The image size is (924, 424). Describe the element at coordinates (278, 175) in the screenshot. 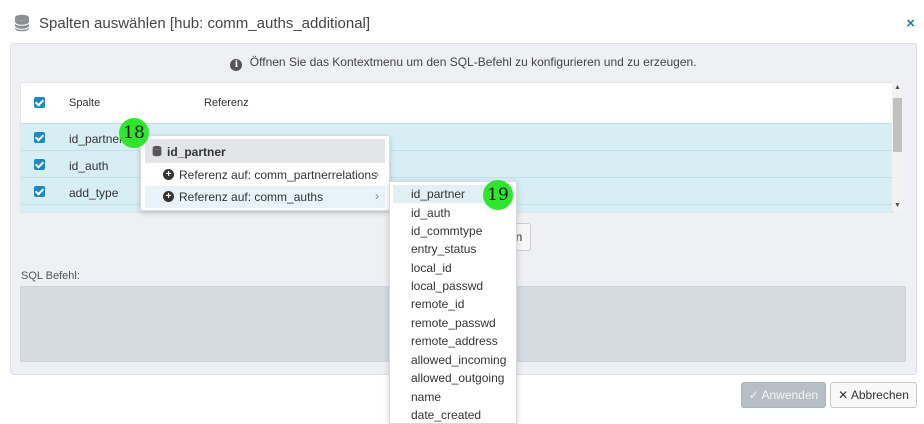

I see `menu-item-label: Referenz auf: comm_partnerrelations` at that location.